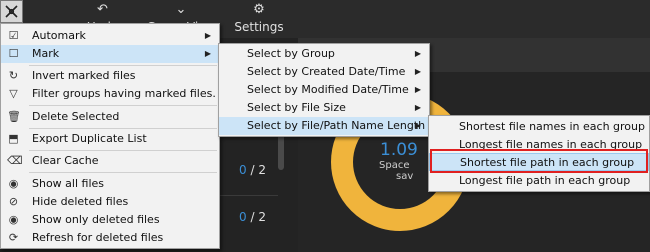 Image resolution: width=650 pixels, height=252 pixels. I want to click on filter-icon: ▽, so click(13, 93).